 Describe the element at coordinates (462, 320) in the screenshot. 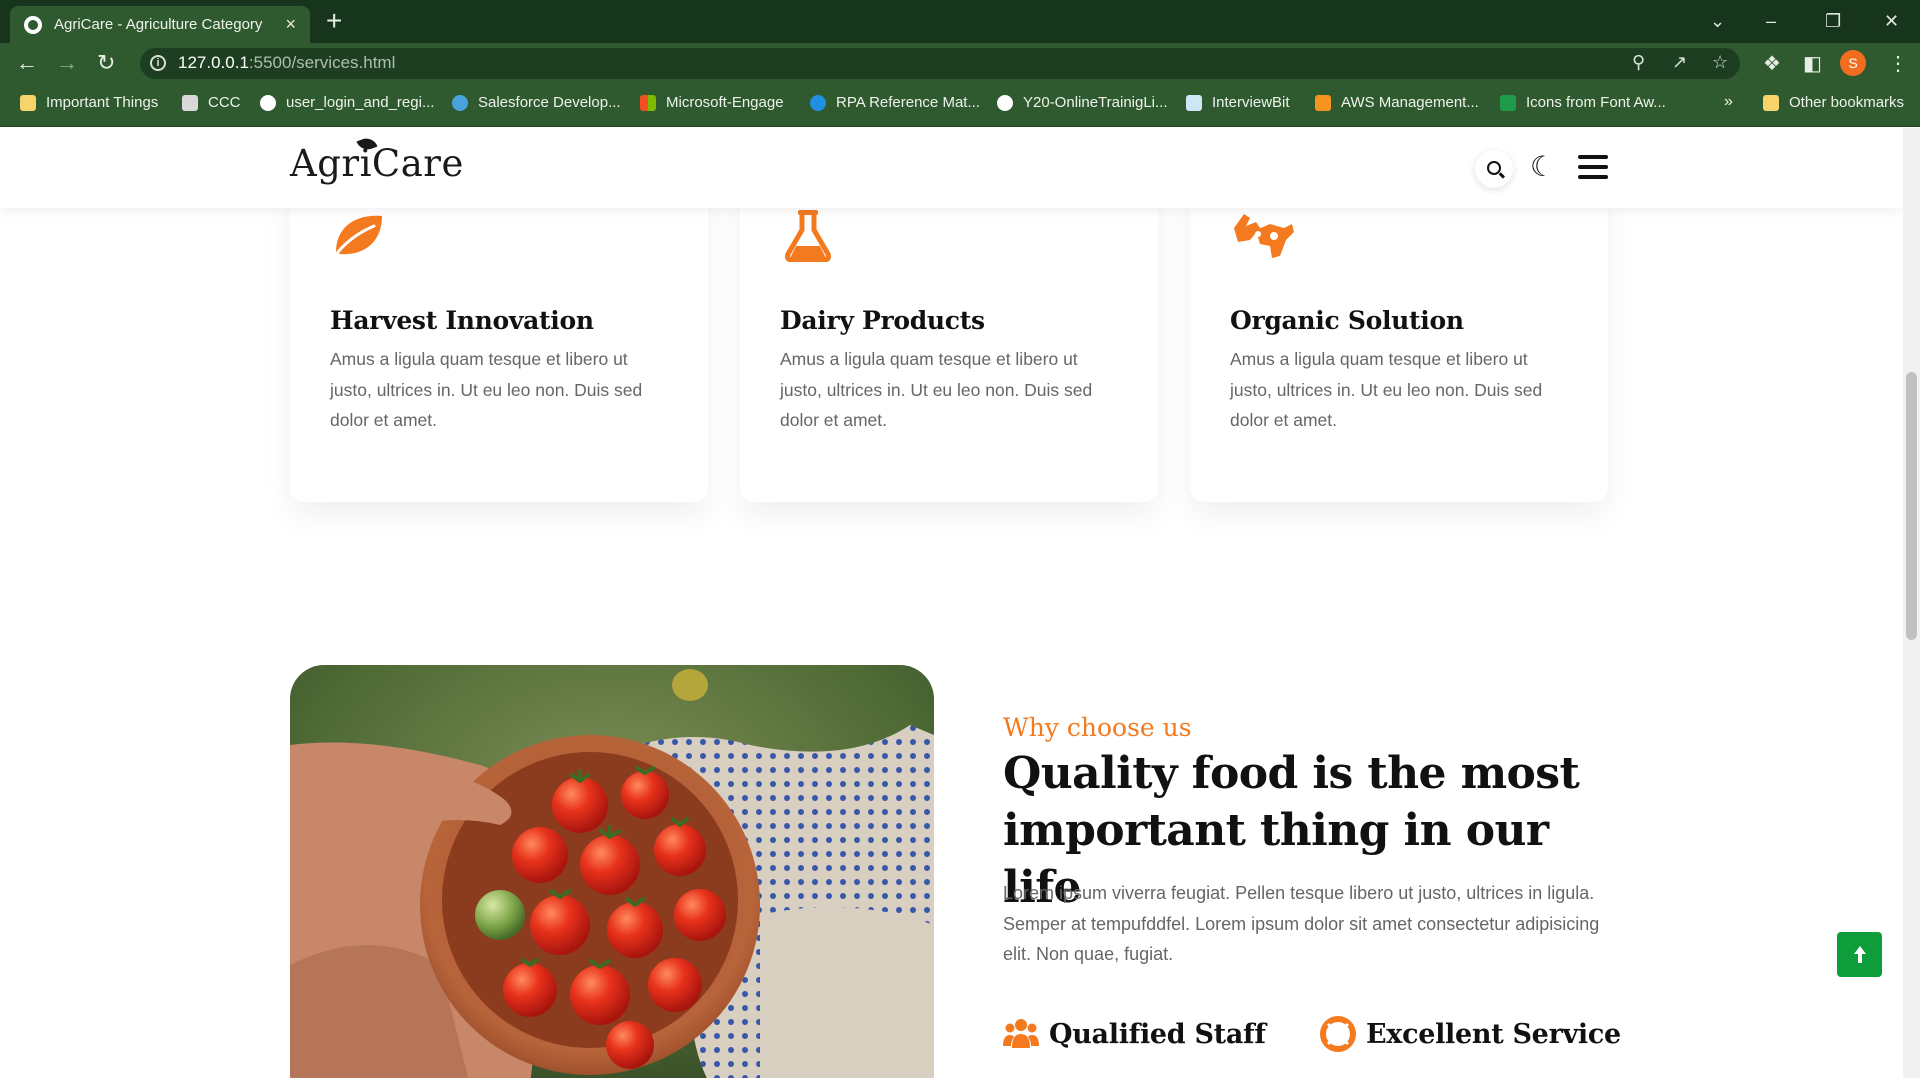

I see `card-title: Harvest Innovation` at that location.